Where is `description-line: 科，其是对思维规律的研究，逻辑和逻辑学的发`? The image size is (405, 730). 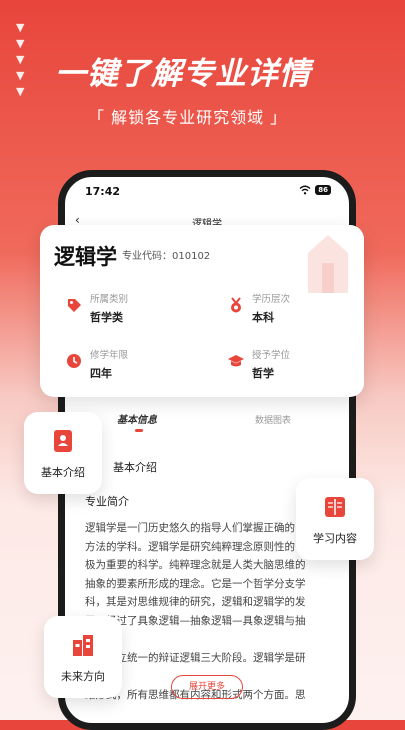
description-line: 科，其是对思维规律的研究，逻辑和逻辑学的发 is located at coordinates (195, 602).